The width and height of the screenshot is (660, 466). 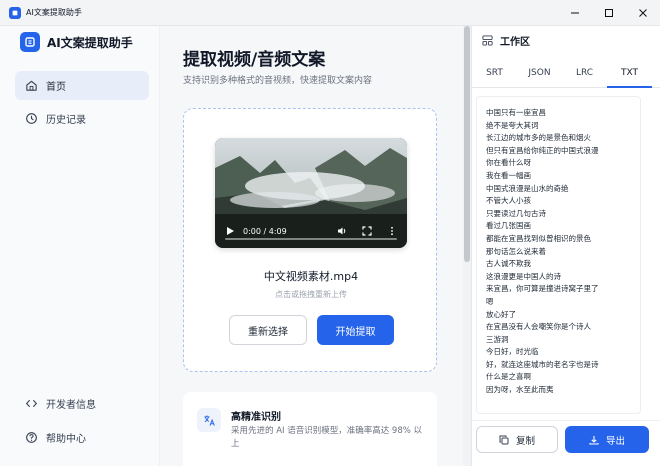 What do you see at coordinates (15, 12) in the screenshot?
I see `app-icon` at bounding box center [15, 12].